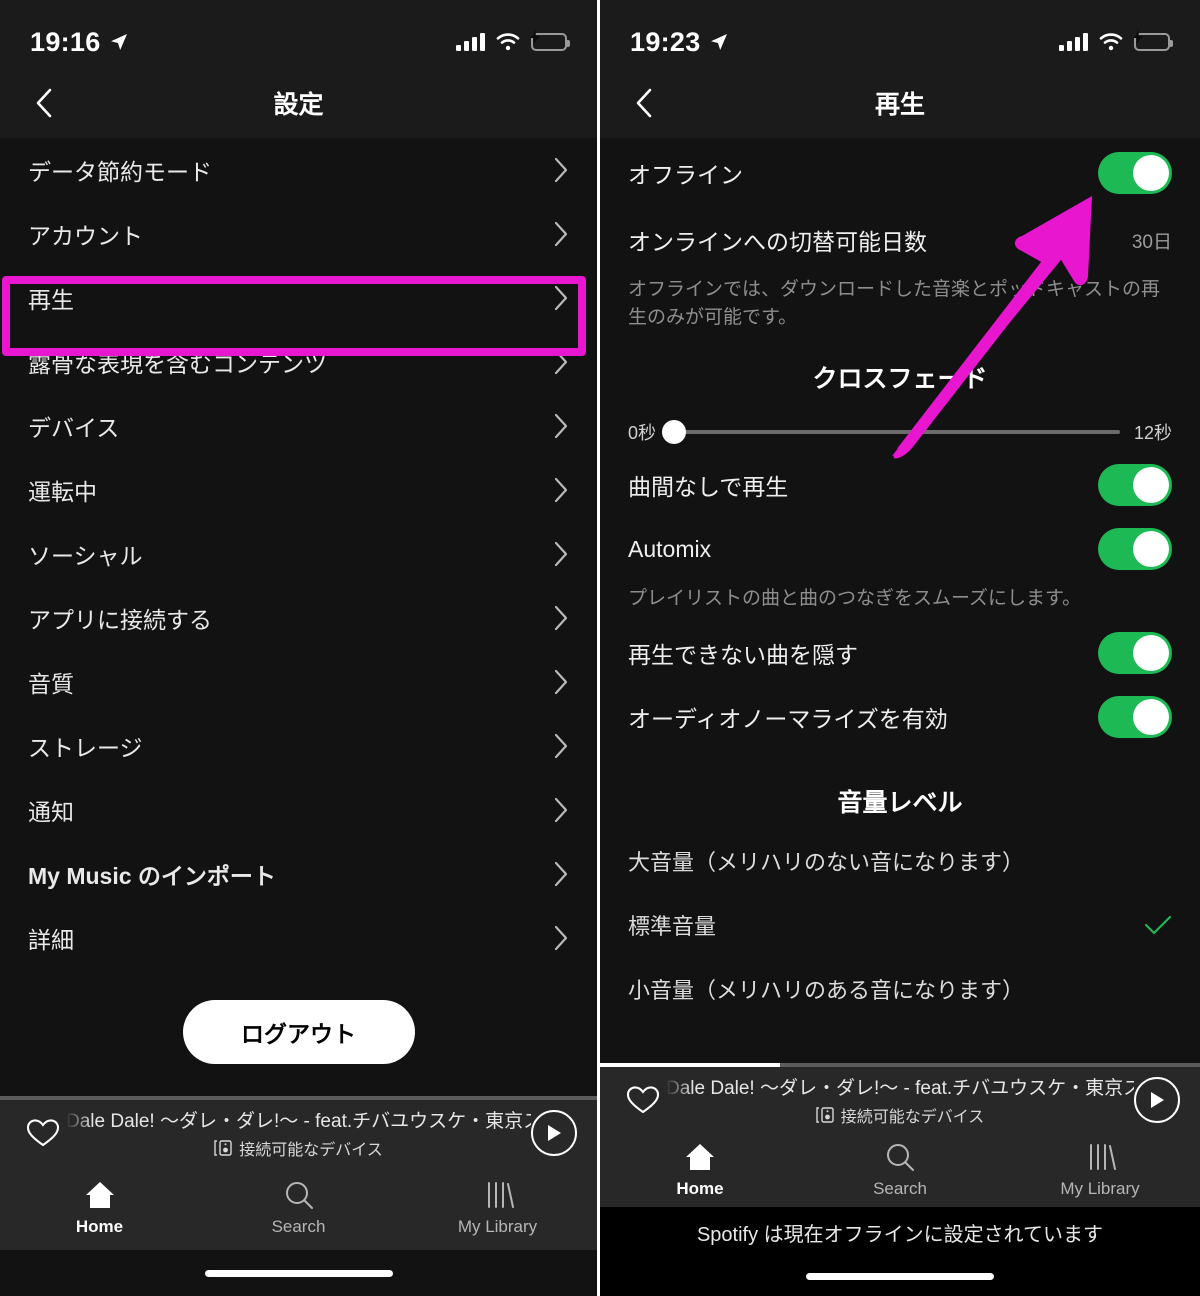  Describe the element at coordinates (900, 549) in the screenshot. I see `automix-row: Automix` at that location.